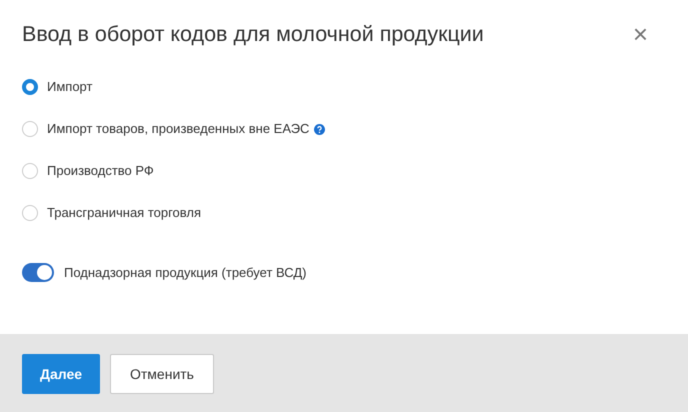 This screenshot has height=412, width=688. Describe the element at coordinates (253, 34) in the screenshot. I see `dialog-title: Ввод в оборот кодов для молочной продукции` at that location.